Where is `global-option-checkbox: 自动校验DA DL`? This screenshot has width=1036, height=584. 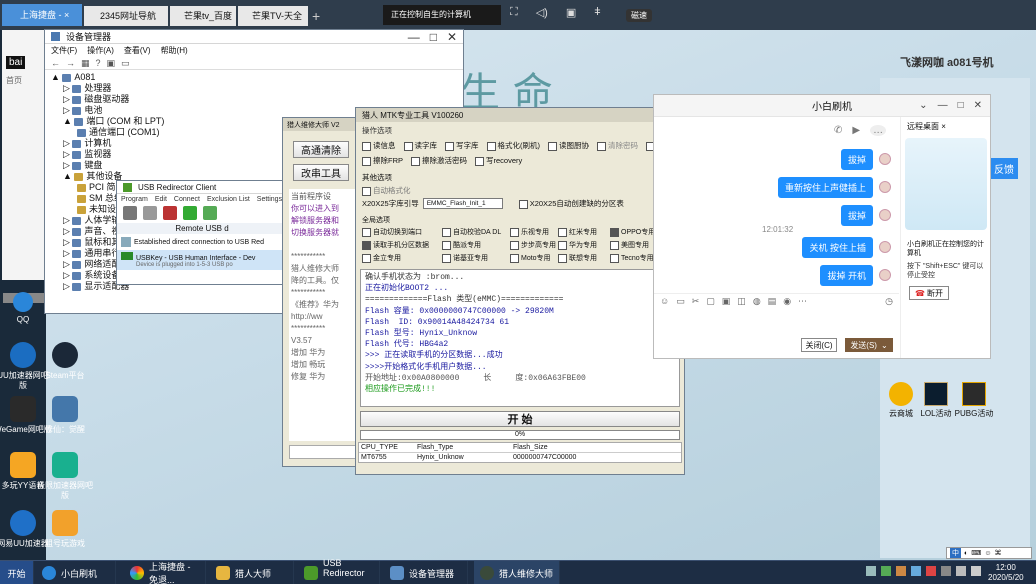 global-option-checkbox: 自动校验DA DL is located at coordinates (476, 232).